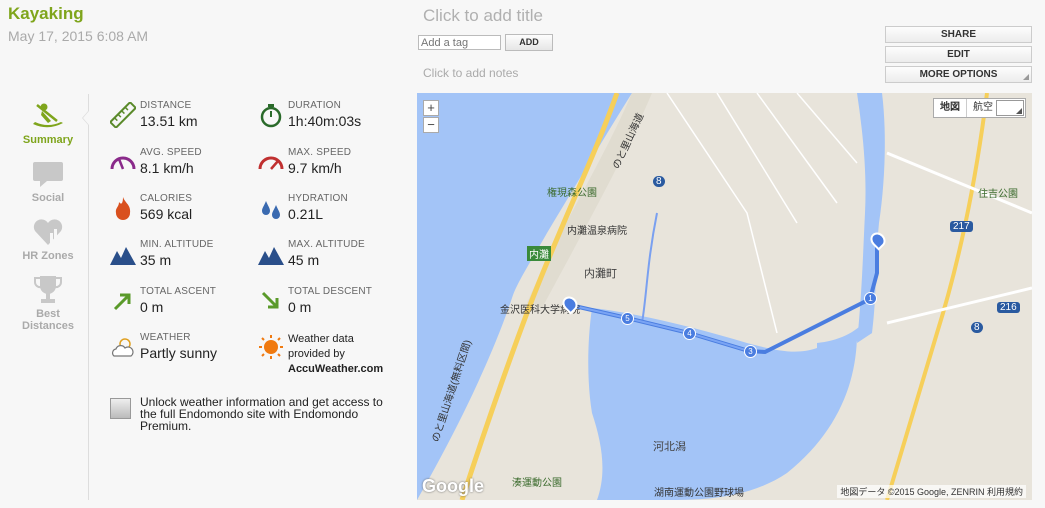 This screenshot has height=508, width=1045. I want to click on duration-value: 1h:40m:03s, so click(325, 121).